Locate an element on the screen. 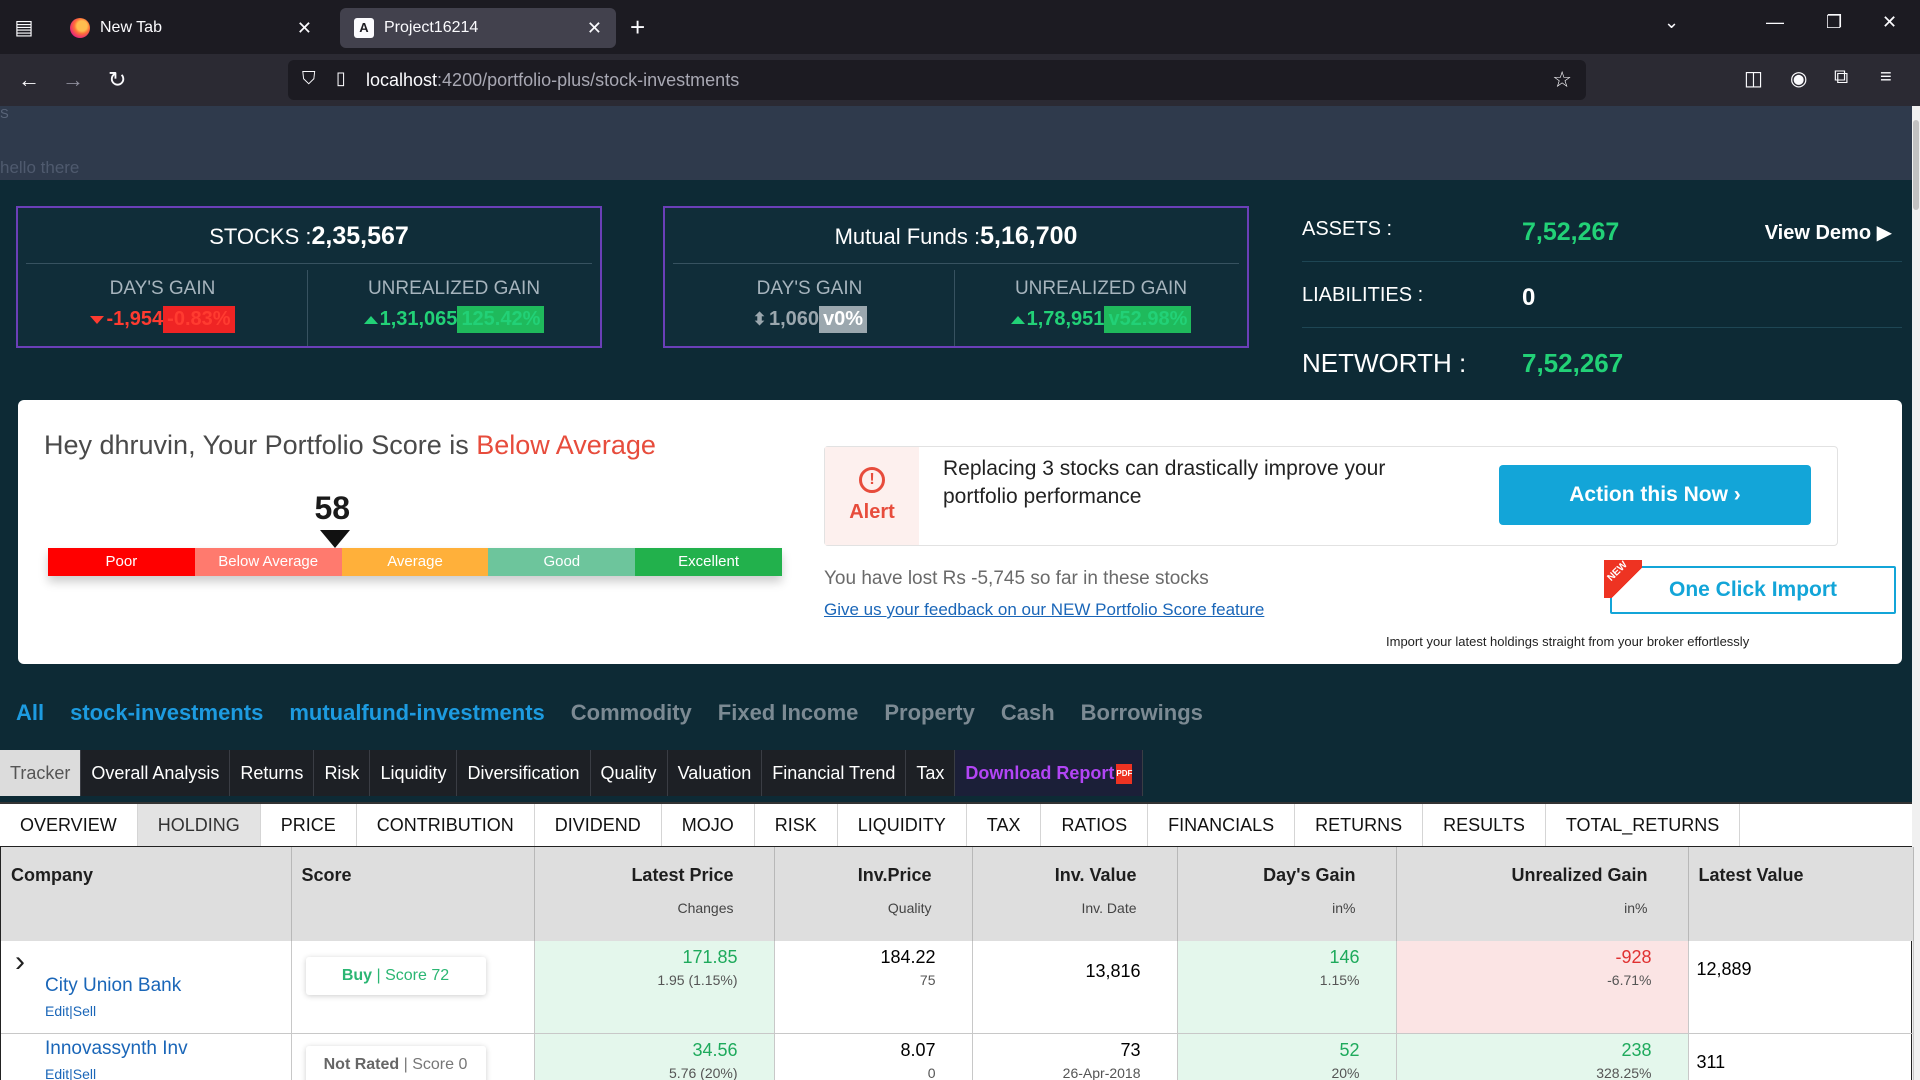  page-info-icon: ▯ is located at coordinates (341, 78).